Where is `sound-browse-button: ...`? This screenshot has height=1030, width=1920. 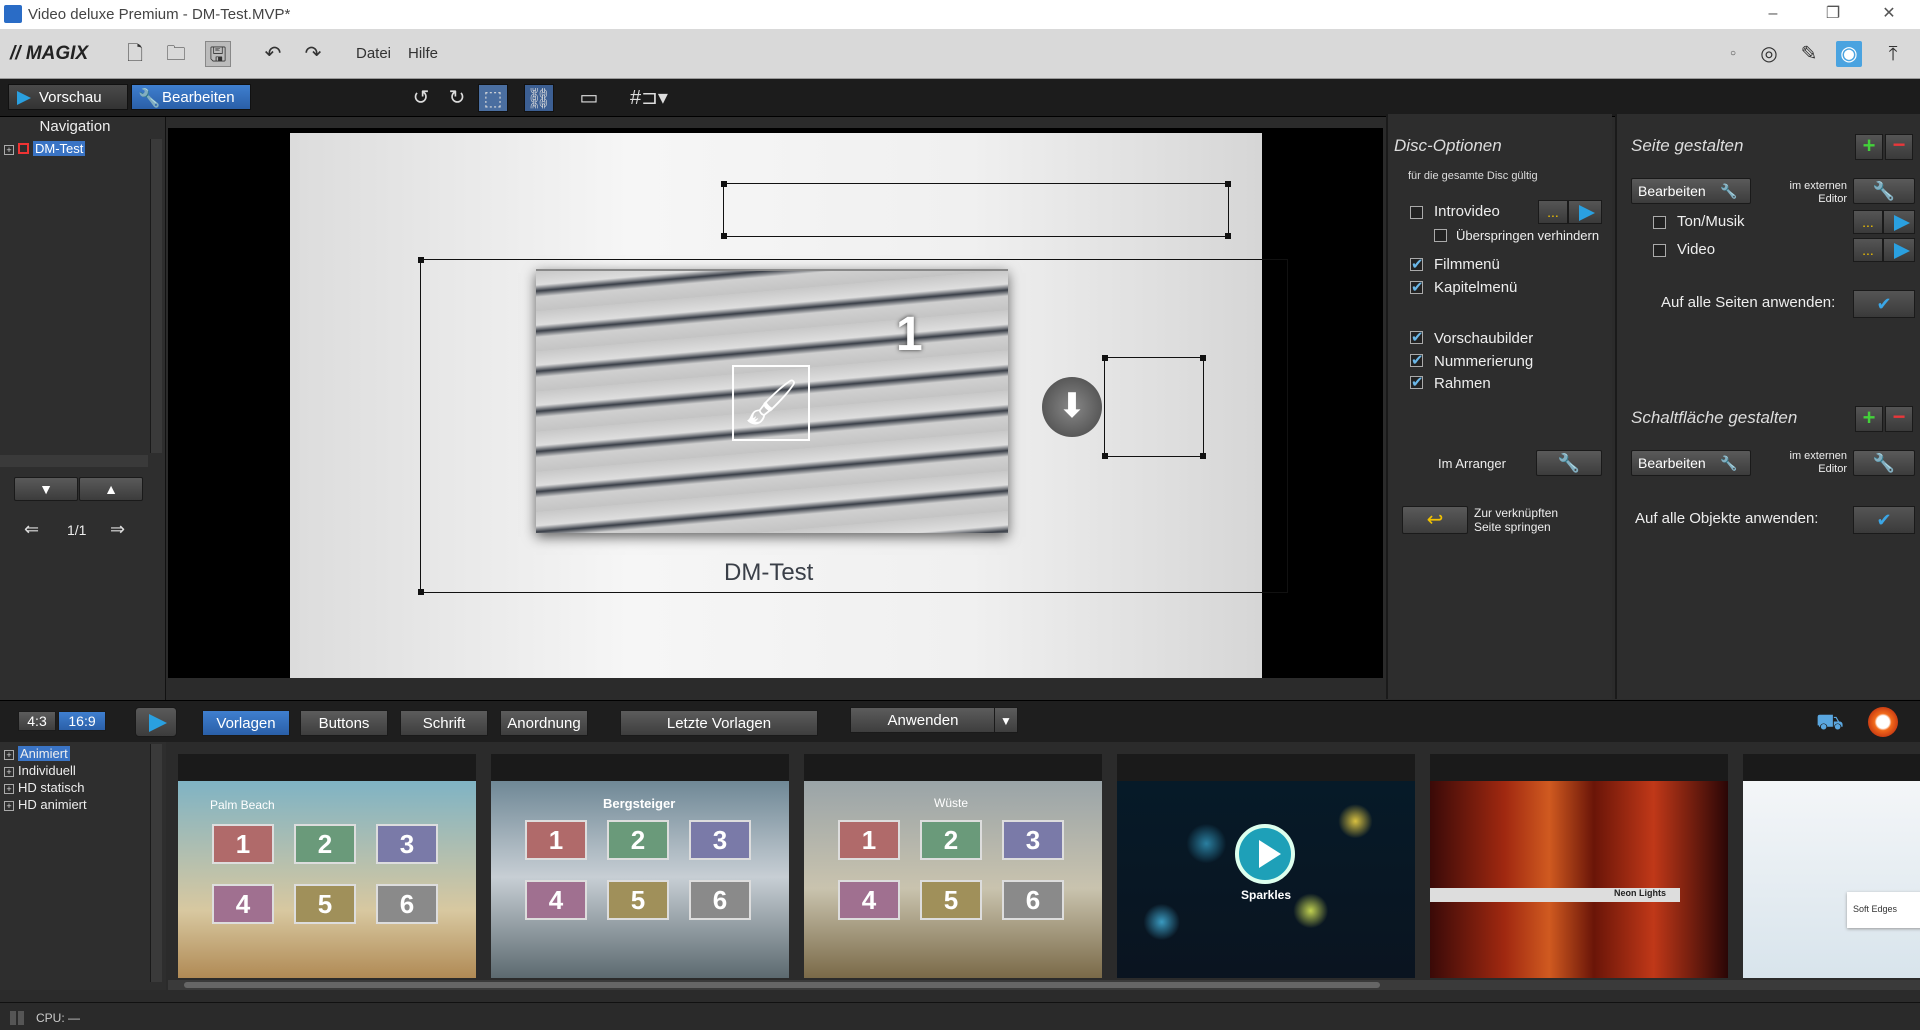
sound-browse-button: ... is located at coordinates (1868, 222).